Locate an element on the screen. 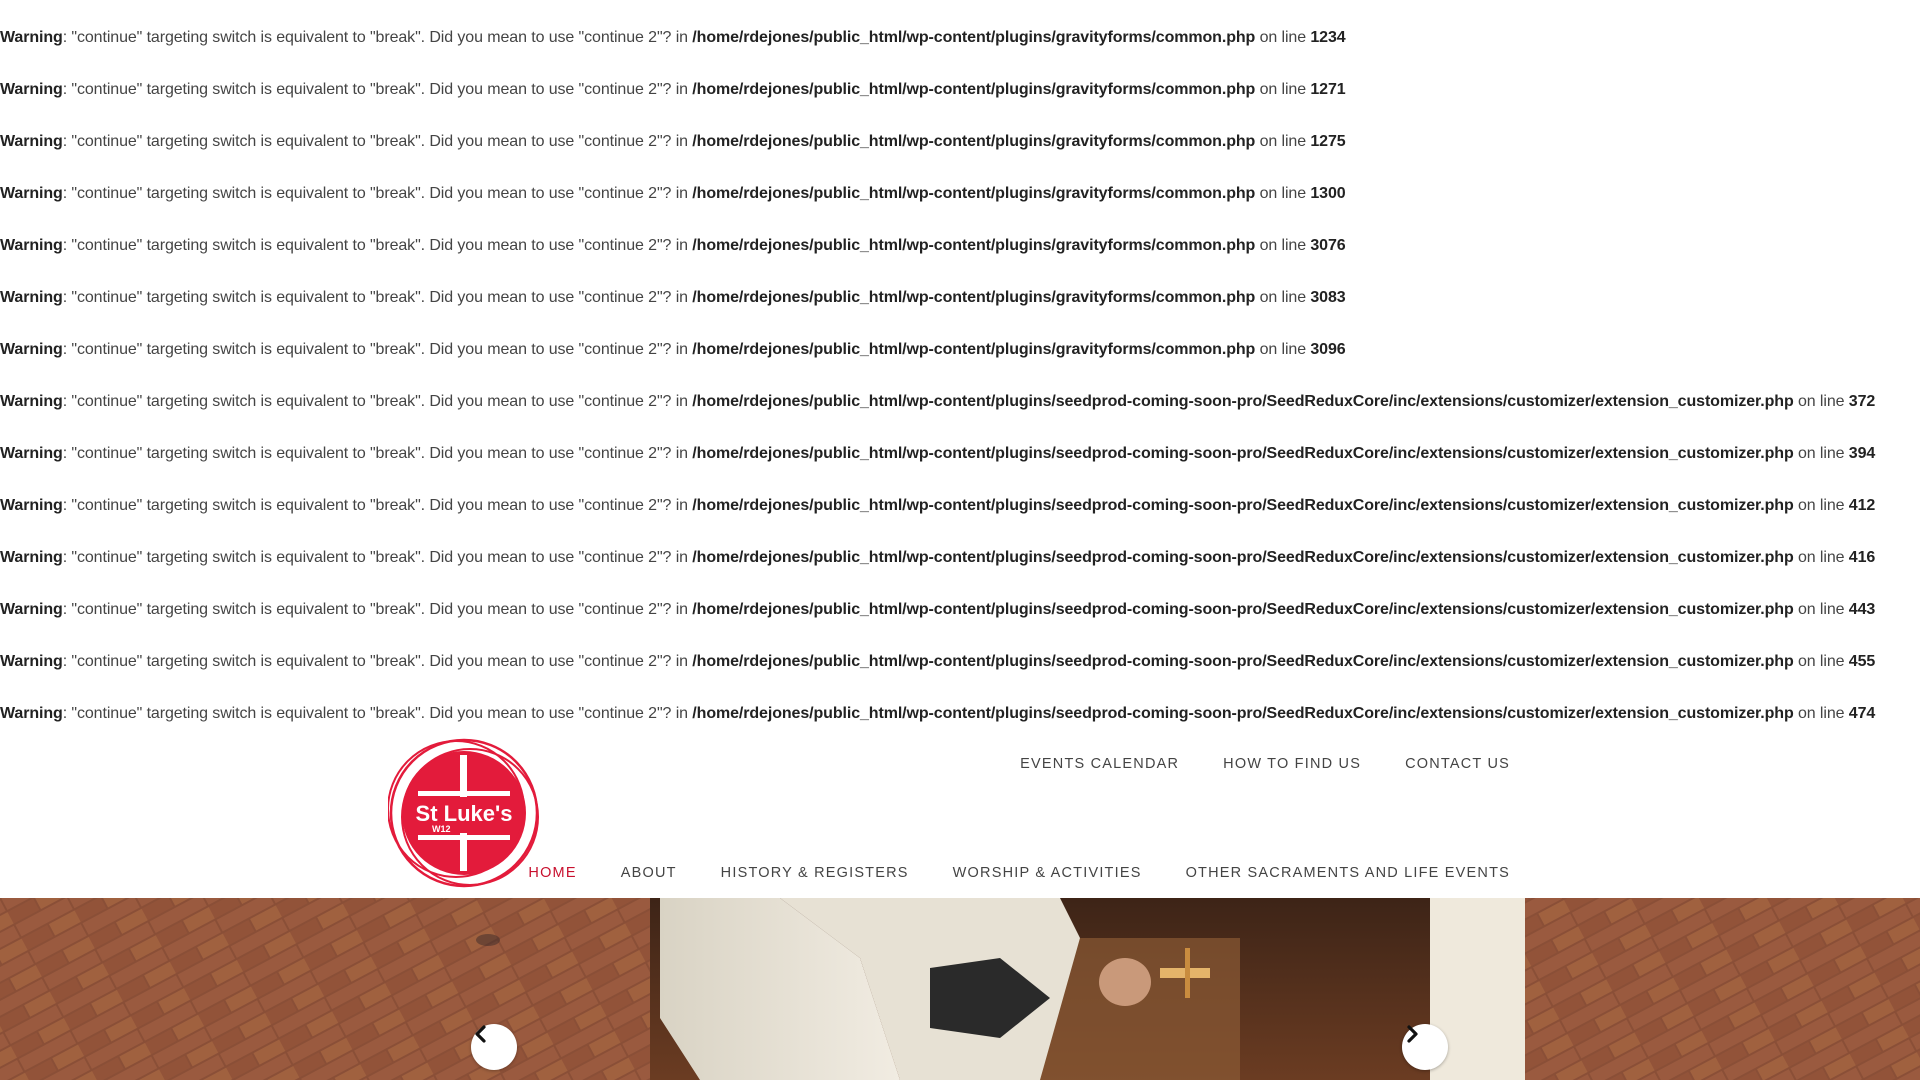 Image resolution: width=1920 pixels, height=1080 pixels. nav-other-sacraments: OTHER SACRAMENTS AND LIFE EVENTS is located at coordinates (1348, 873).